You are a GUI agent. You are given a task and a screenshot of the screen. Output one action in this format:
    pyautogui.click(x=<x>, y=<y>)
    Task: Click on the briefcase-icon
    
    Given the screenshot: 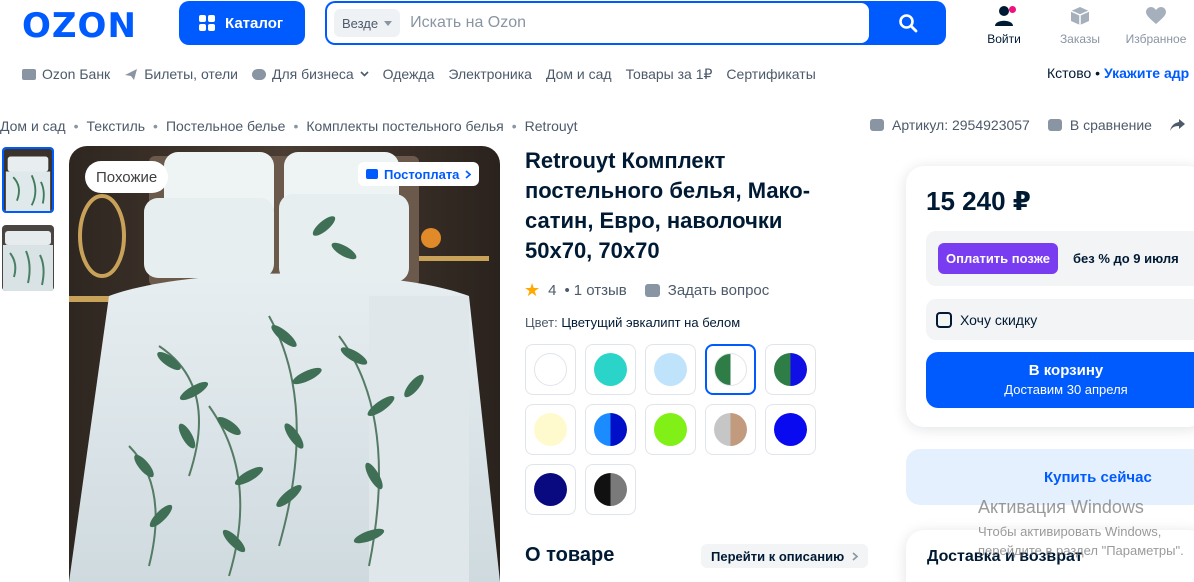 What is the action you would take?
    pyautogui.click(x=258, y=74)
    